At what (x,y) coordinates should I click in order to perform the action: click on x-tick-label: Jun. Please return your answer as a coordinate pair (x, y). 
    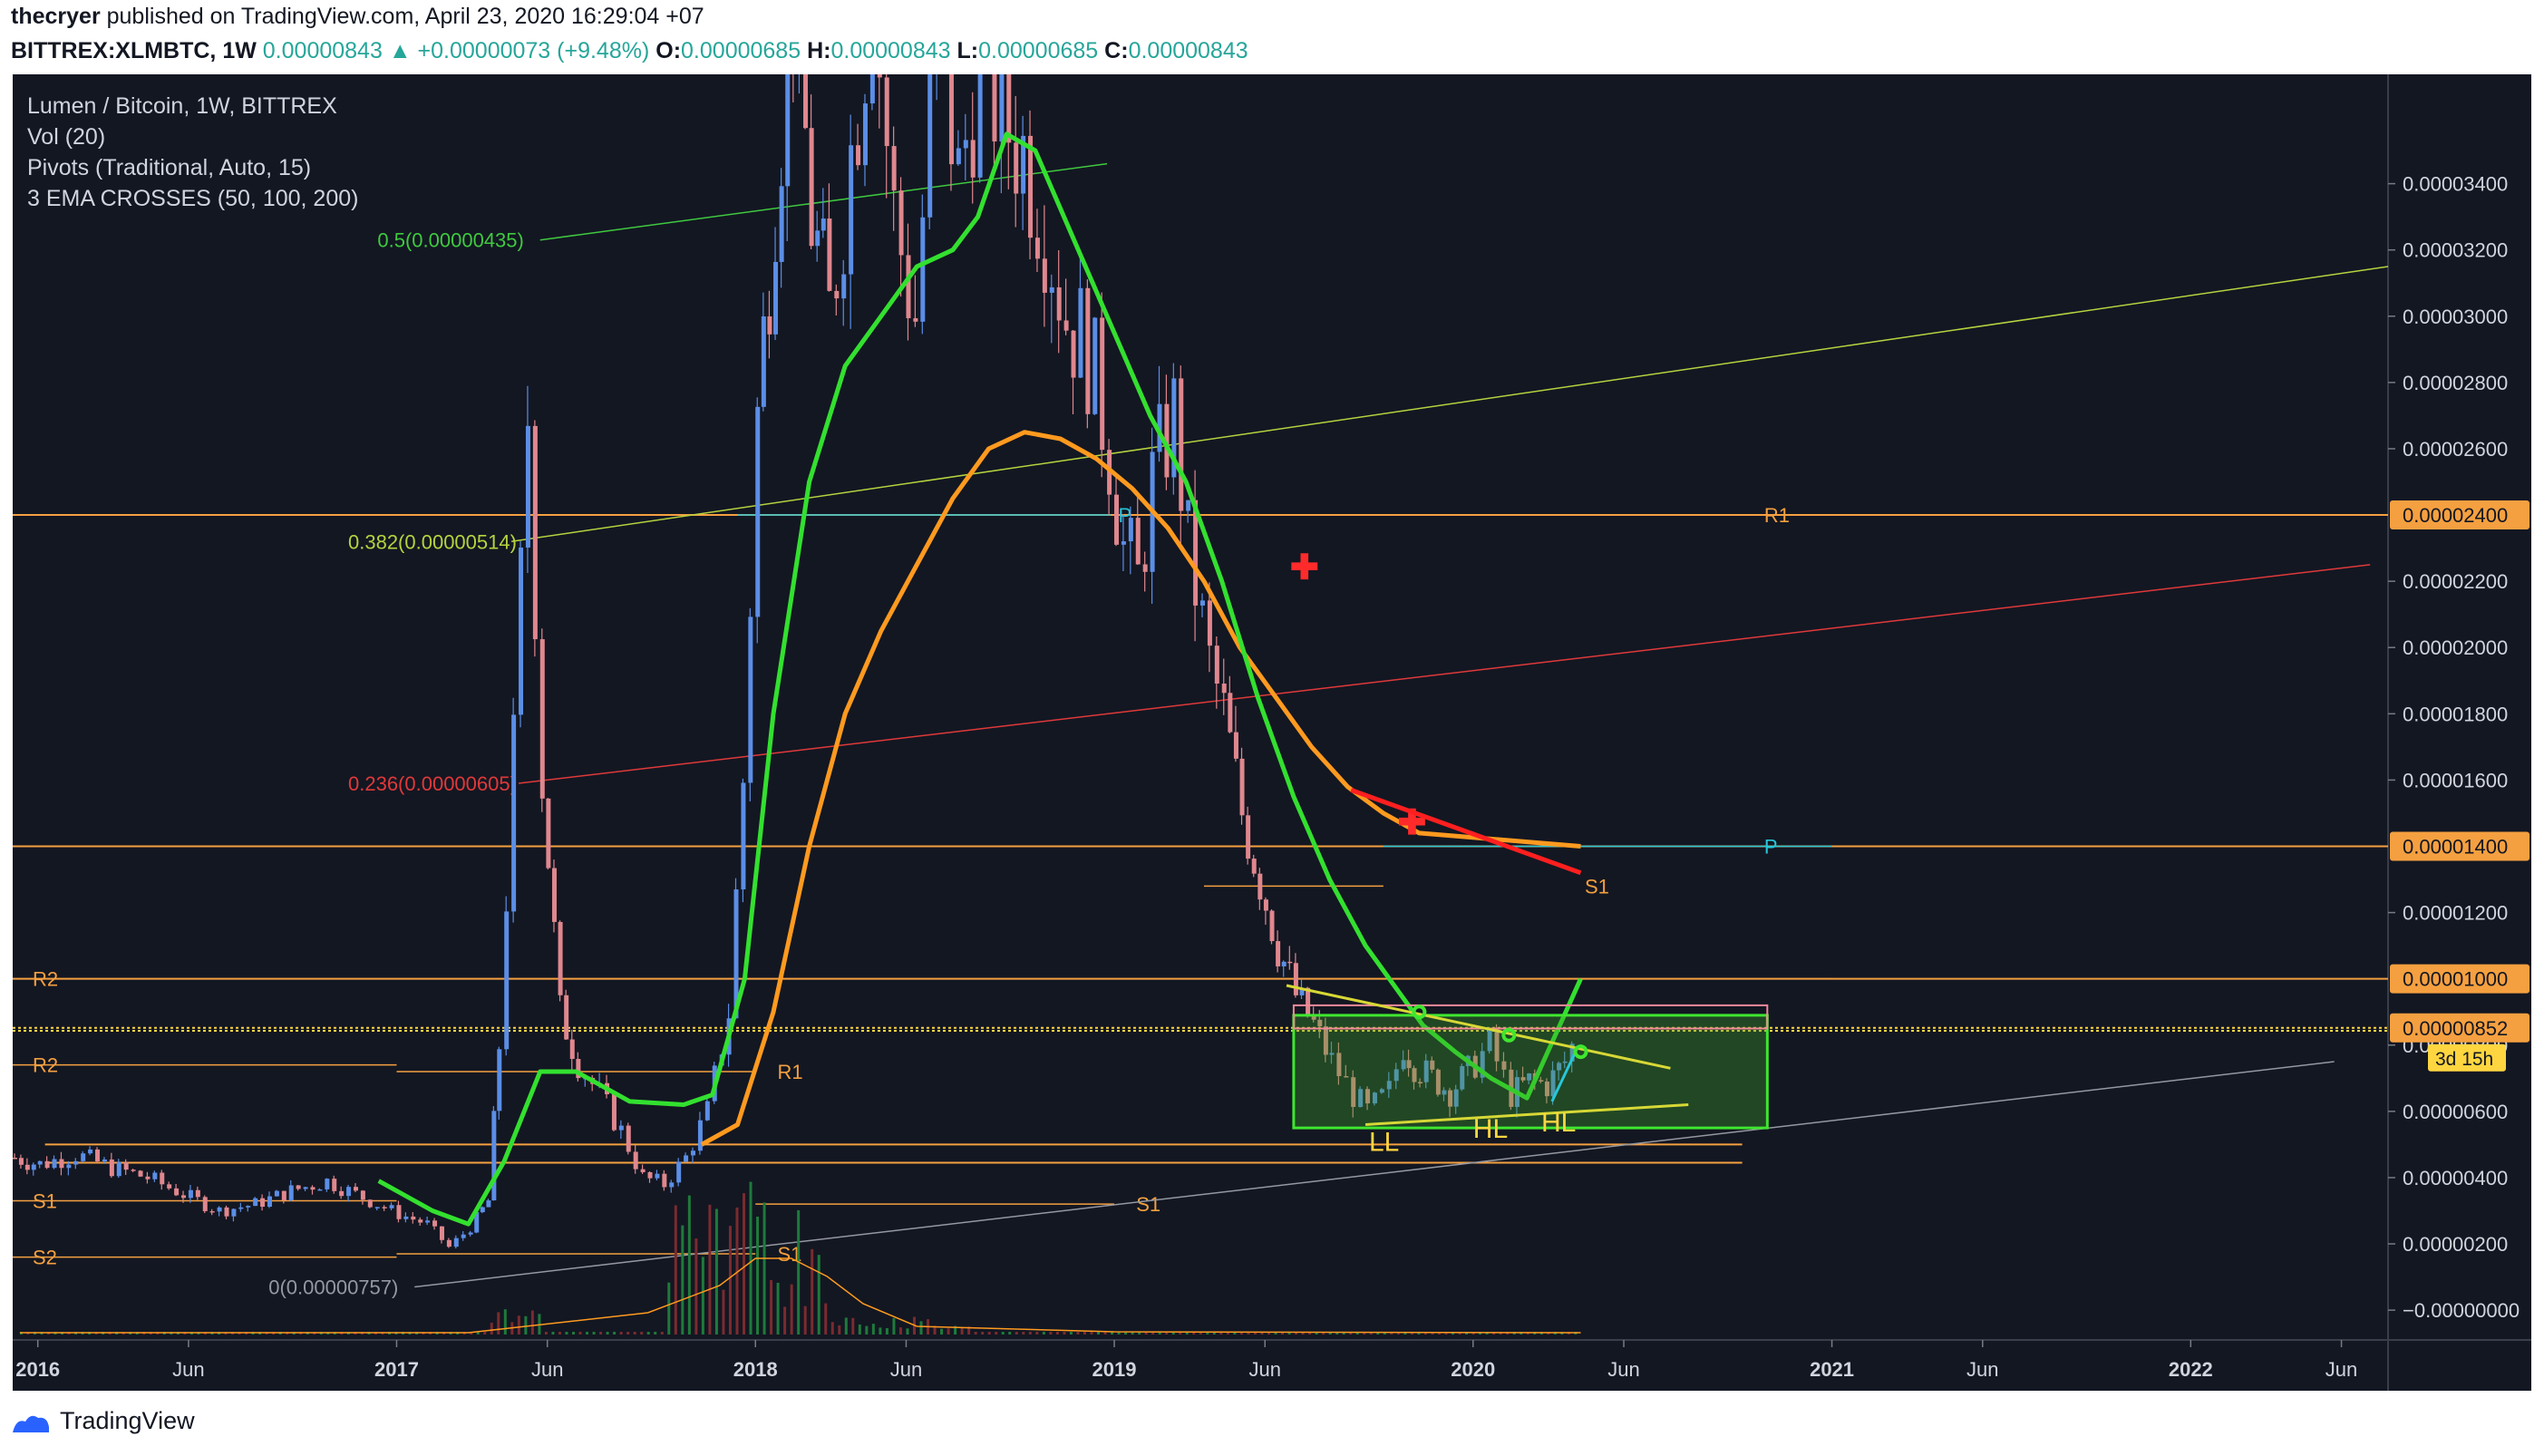
    Looking at the image, I should click on (2341, 1369).